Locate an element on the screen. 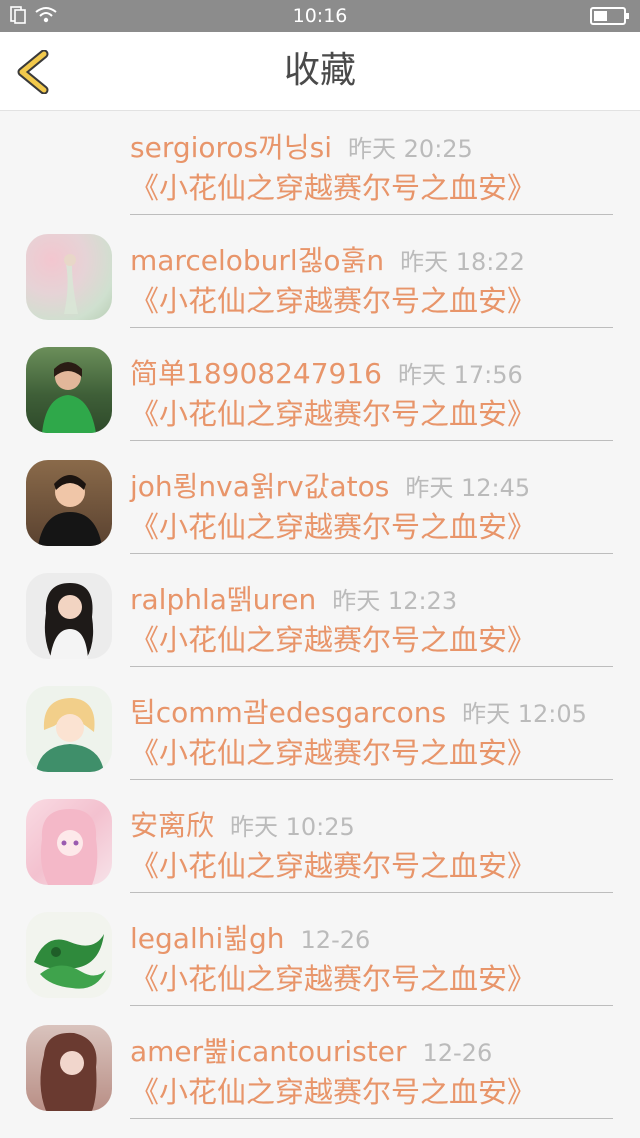  item-username: marceloburl겛o훍n is located at coordinates (257, 260).